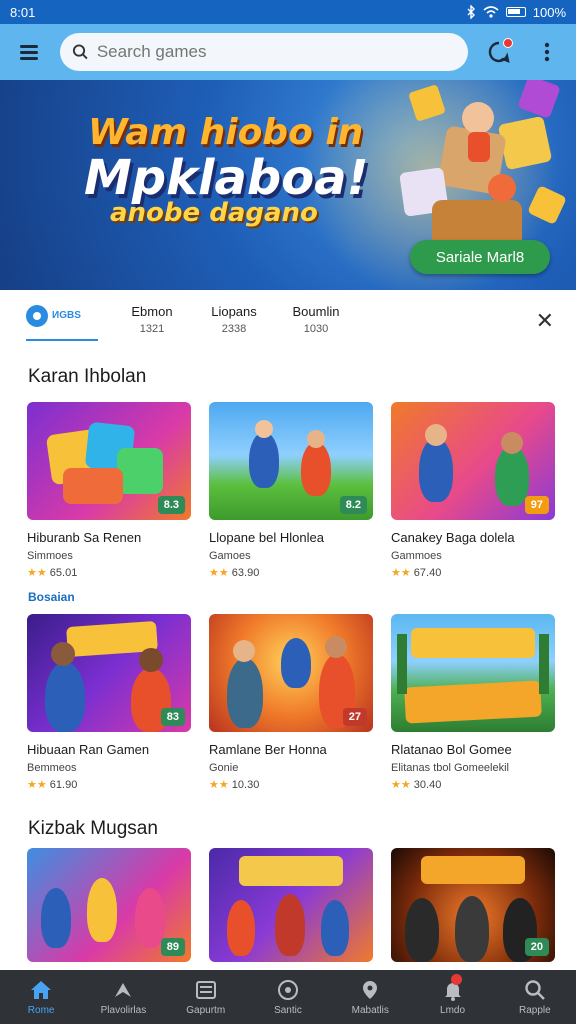  What do you see at coordinates (230, 556) in the screenshot?
I see `game-category: Gamoes` at bounding box center [230, 556].